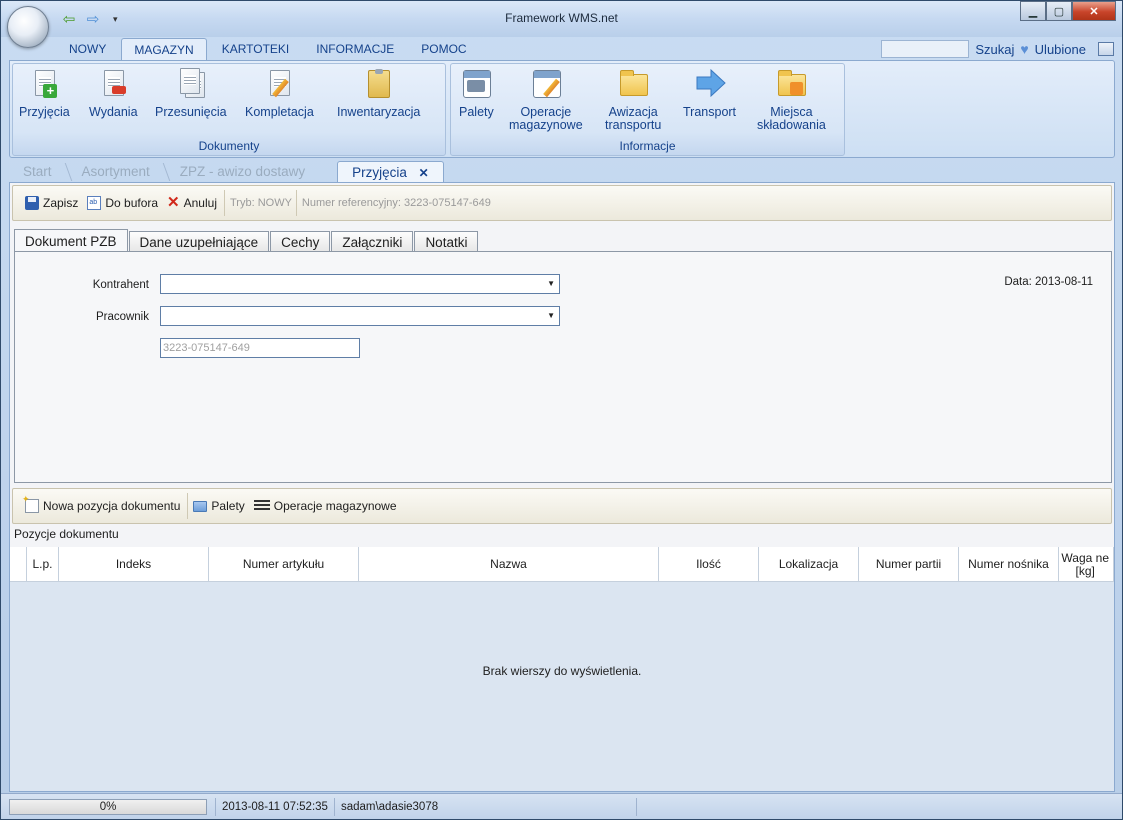 The image size is (1123, 820). I want to click on doc-tab-przyjecia: Przyjęcia ✕, so click(390, 172).